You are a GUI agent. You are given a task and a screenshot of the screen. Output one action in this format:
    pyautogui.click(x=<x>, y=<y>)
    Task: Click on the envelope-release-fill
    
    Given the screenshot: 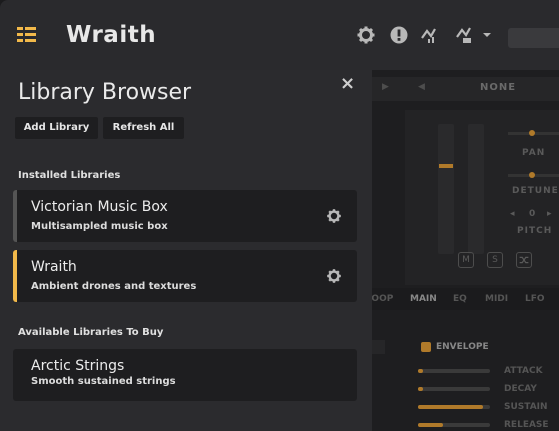 What is the action you would take?
    pyautogui.click(x=430, y=425)
    